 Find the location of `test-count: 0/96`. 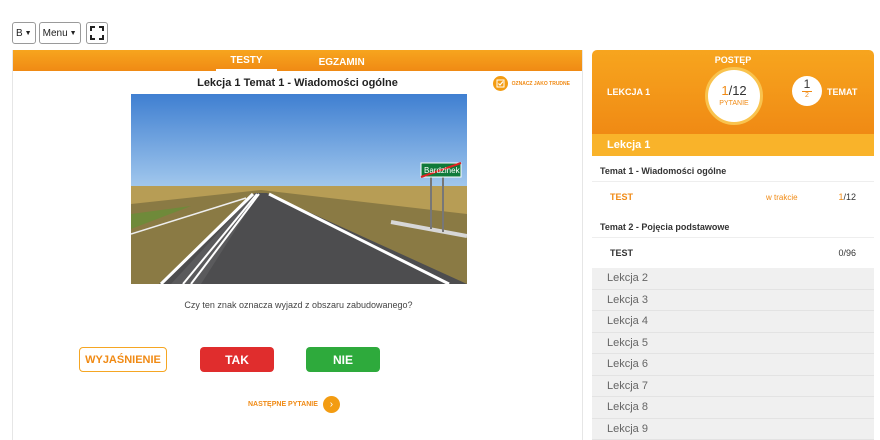

test-count: 0/96 is located at coordinates (847, 253).